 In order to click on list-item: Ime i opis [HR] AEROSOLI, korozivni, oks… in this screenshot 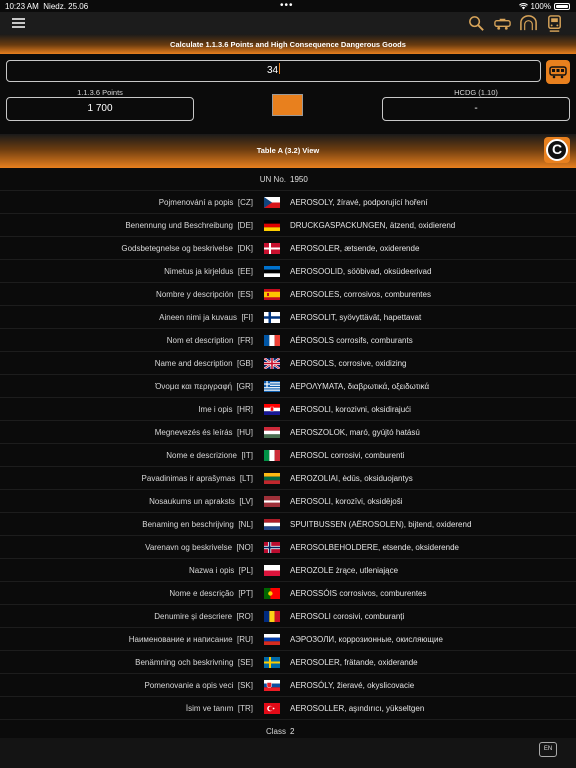, I will do `click(288, 409)`.